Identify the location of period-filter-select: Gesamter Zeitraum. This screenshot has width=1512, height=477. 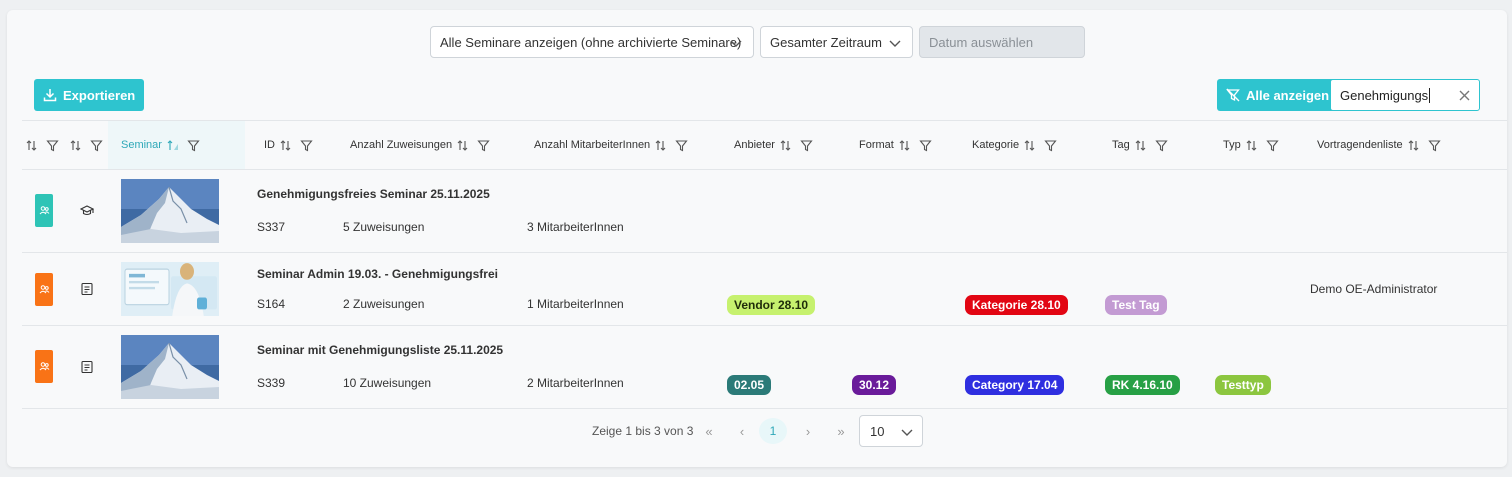
(836, 42).